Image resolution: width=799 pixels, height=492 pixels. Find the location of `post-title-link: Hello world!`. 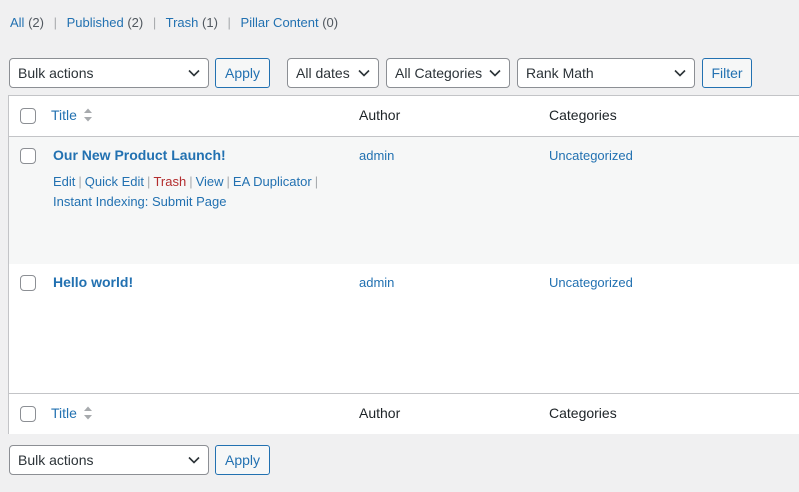

post-title-link: Hello world! is located at coordinates (93, 282).